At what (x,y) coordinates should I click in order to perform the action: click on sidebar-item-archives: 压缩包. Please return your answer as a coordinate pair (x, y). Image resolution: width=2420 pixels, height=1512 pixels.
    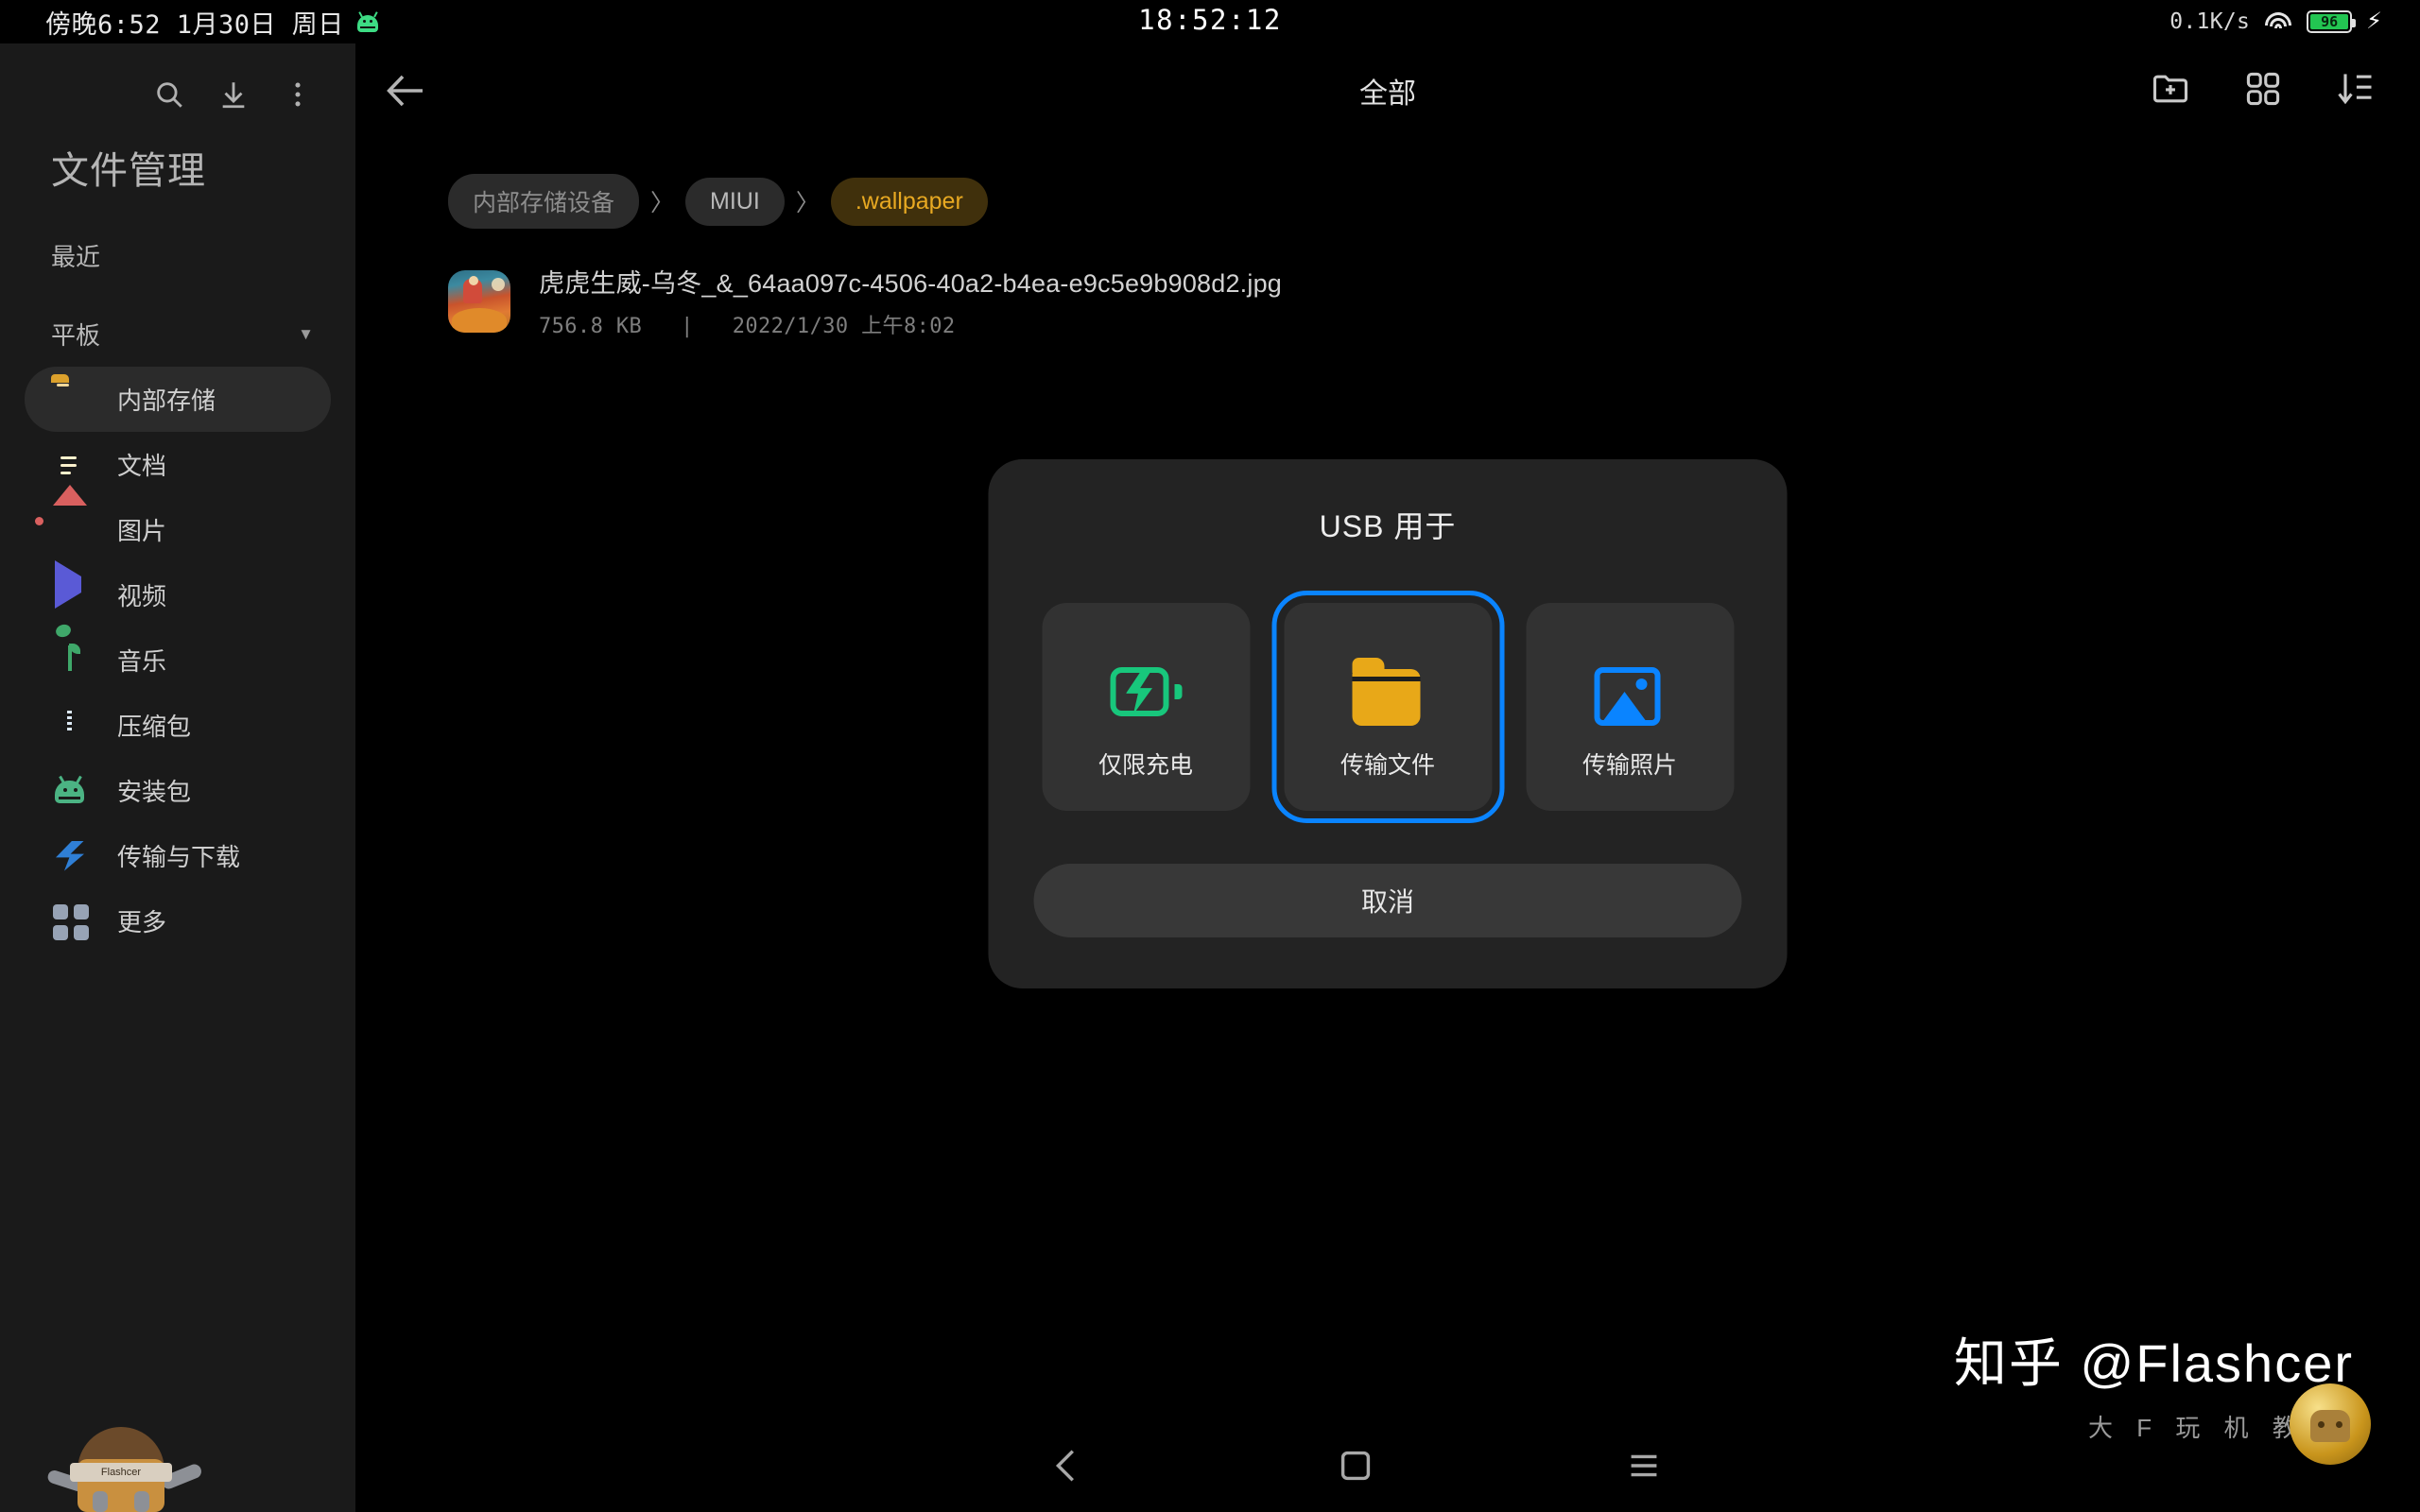
    Looking at the image, I should click on (178, 725).